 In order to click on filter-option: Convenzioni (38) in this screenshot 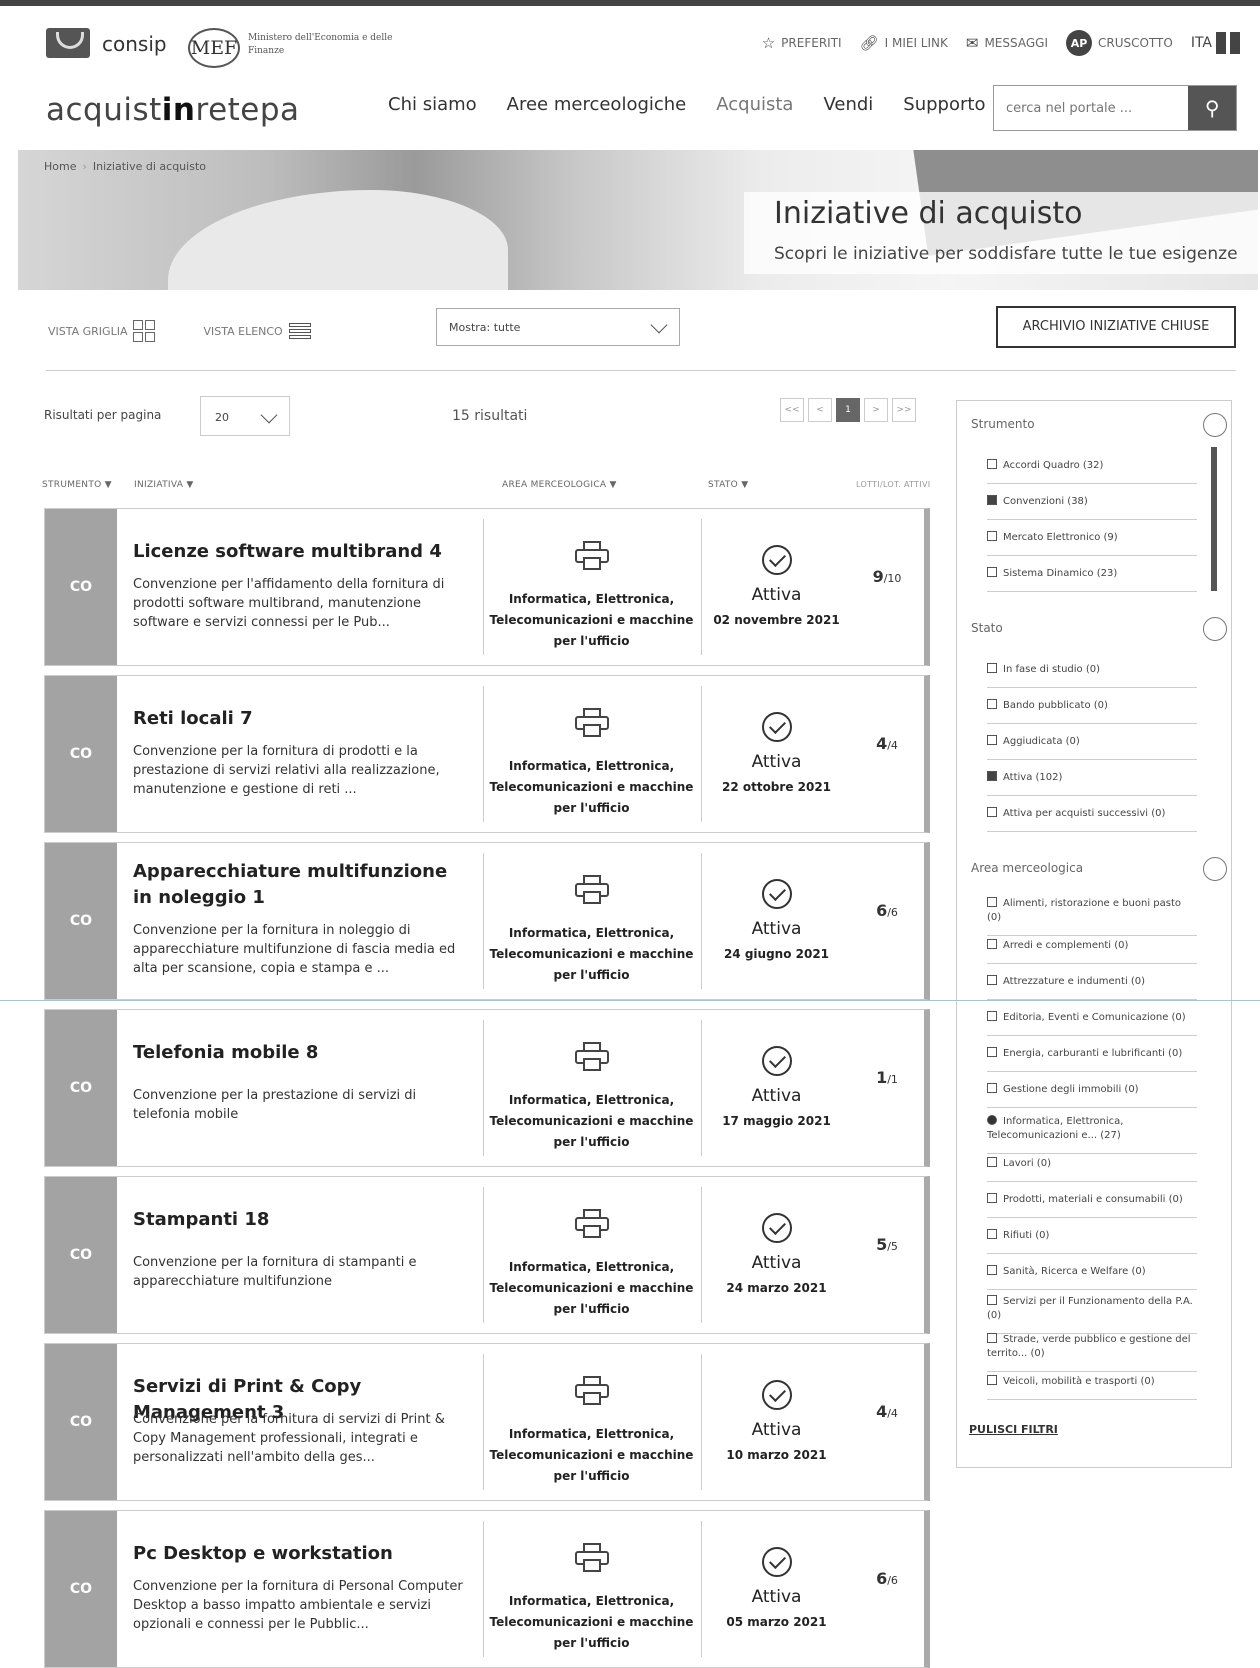, I will do `click(1092, 507)`.